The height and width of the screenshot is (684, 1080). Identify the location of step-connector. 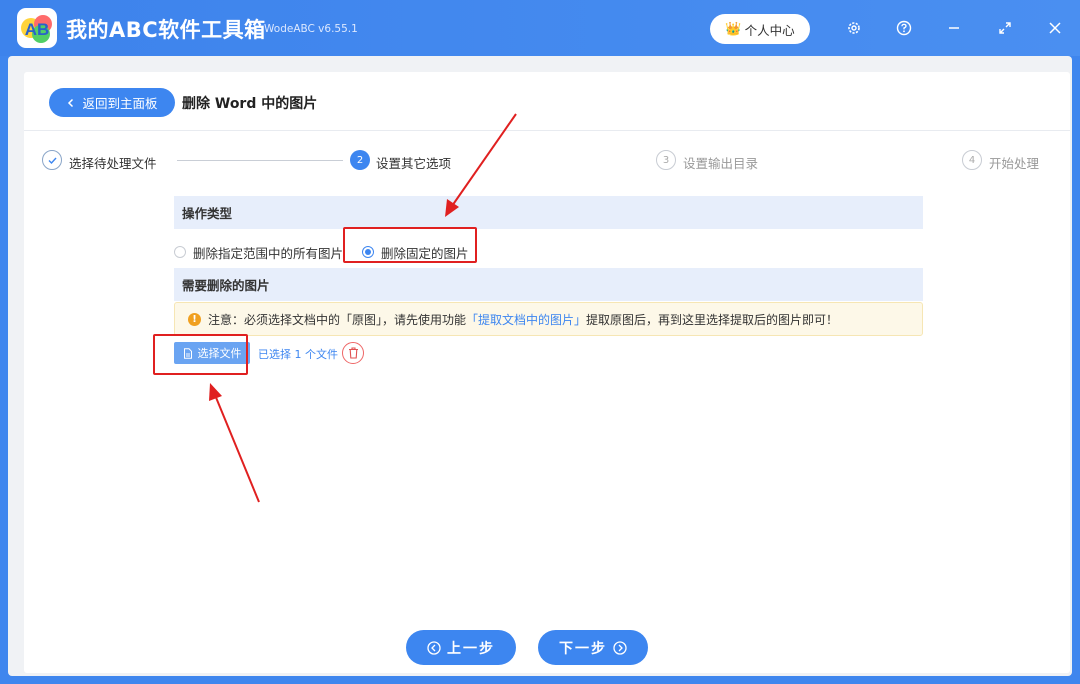
(260, 160).